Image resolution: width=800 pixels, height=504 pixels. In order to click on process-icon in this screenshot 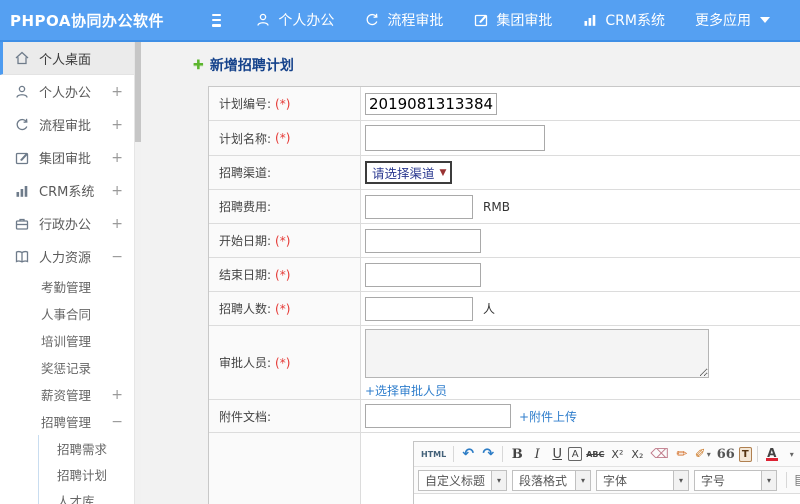, I will do `click(372, 19)`.